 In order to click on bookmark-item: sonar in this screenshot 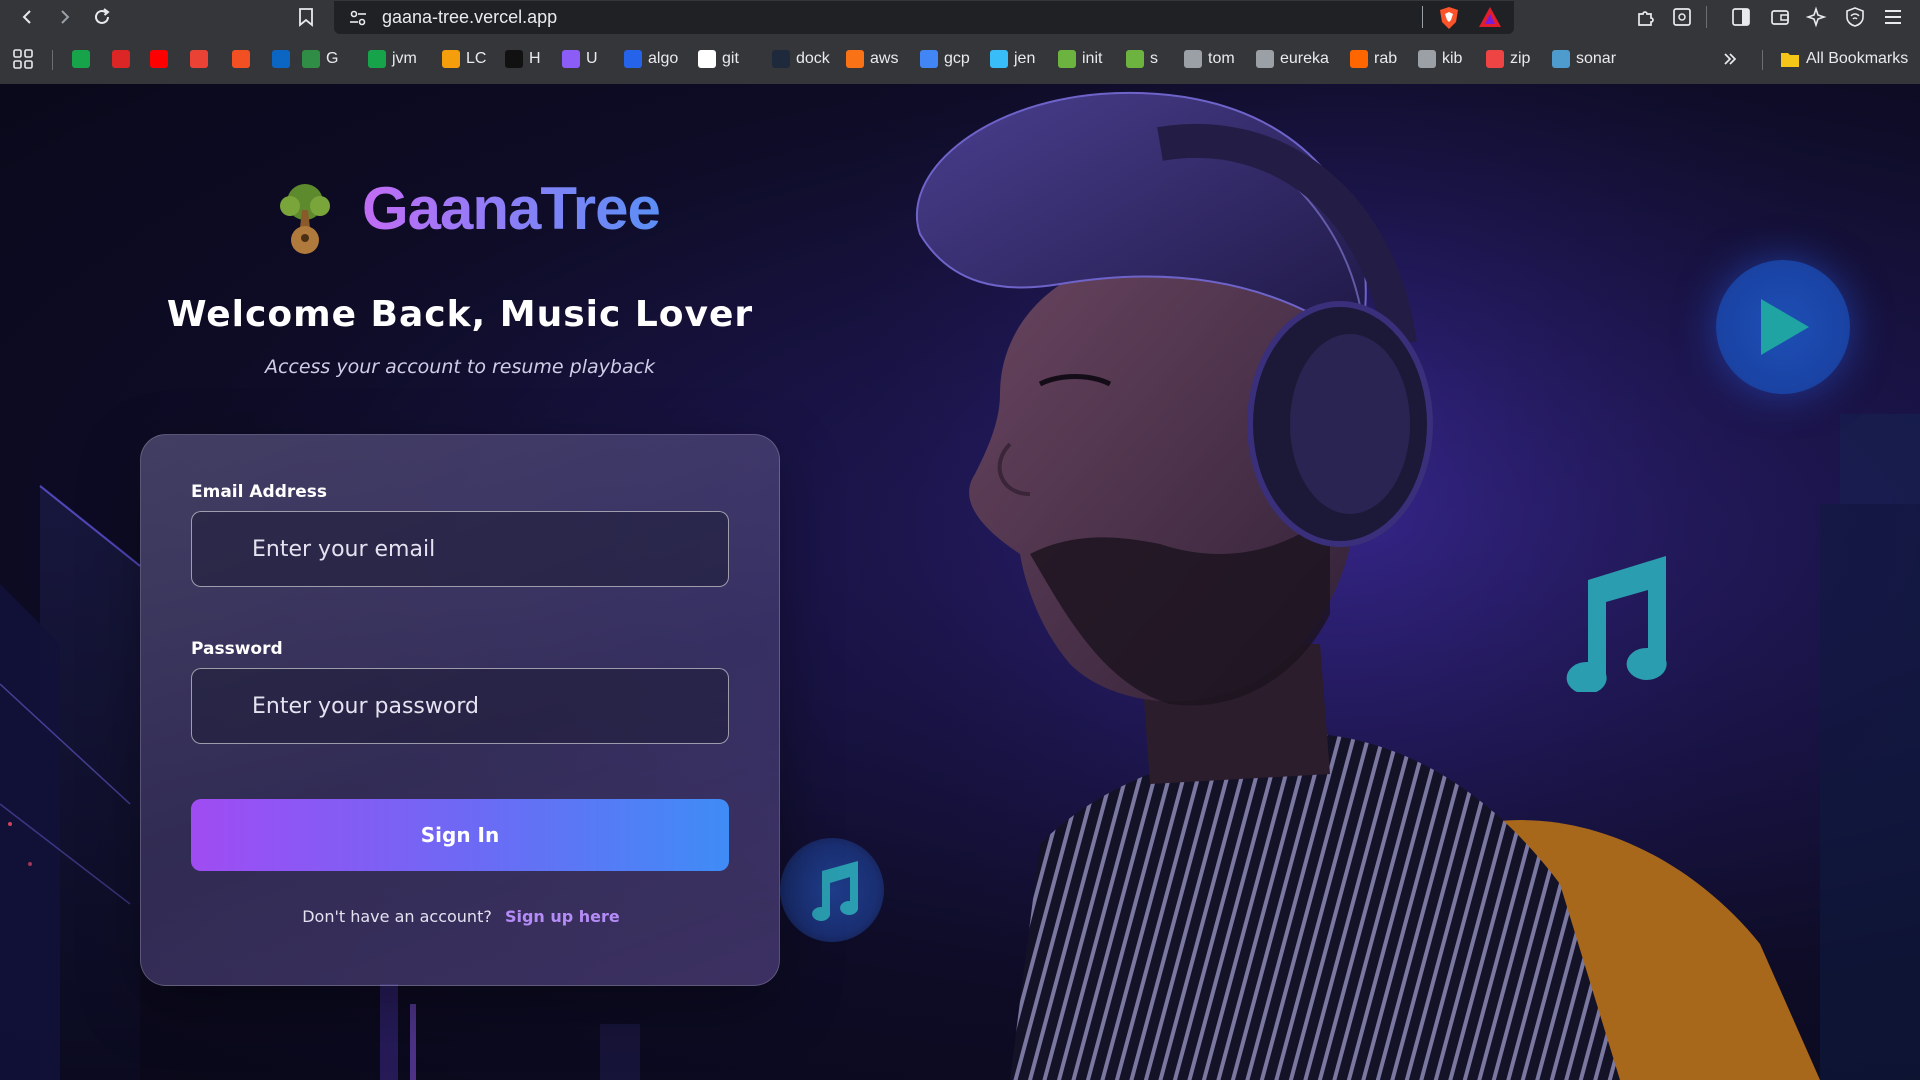, I will do `click(1584, 59)`.